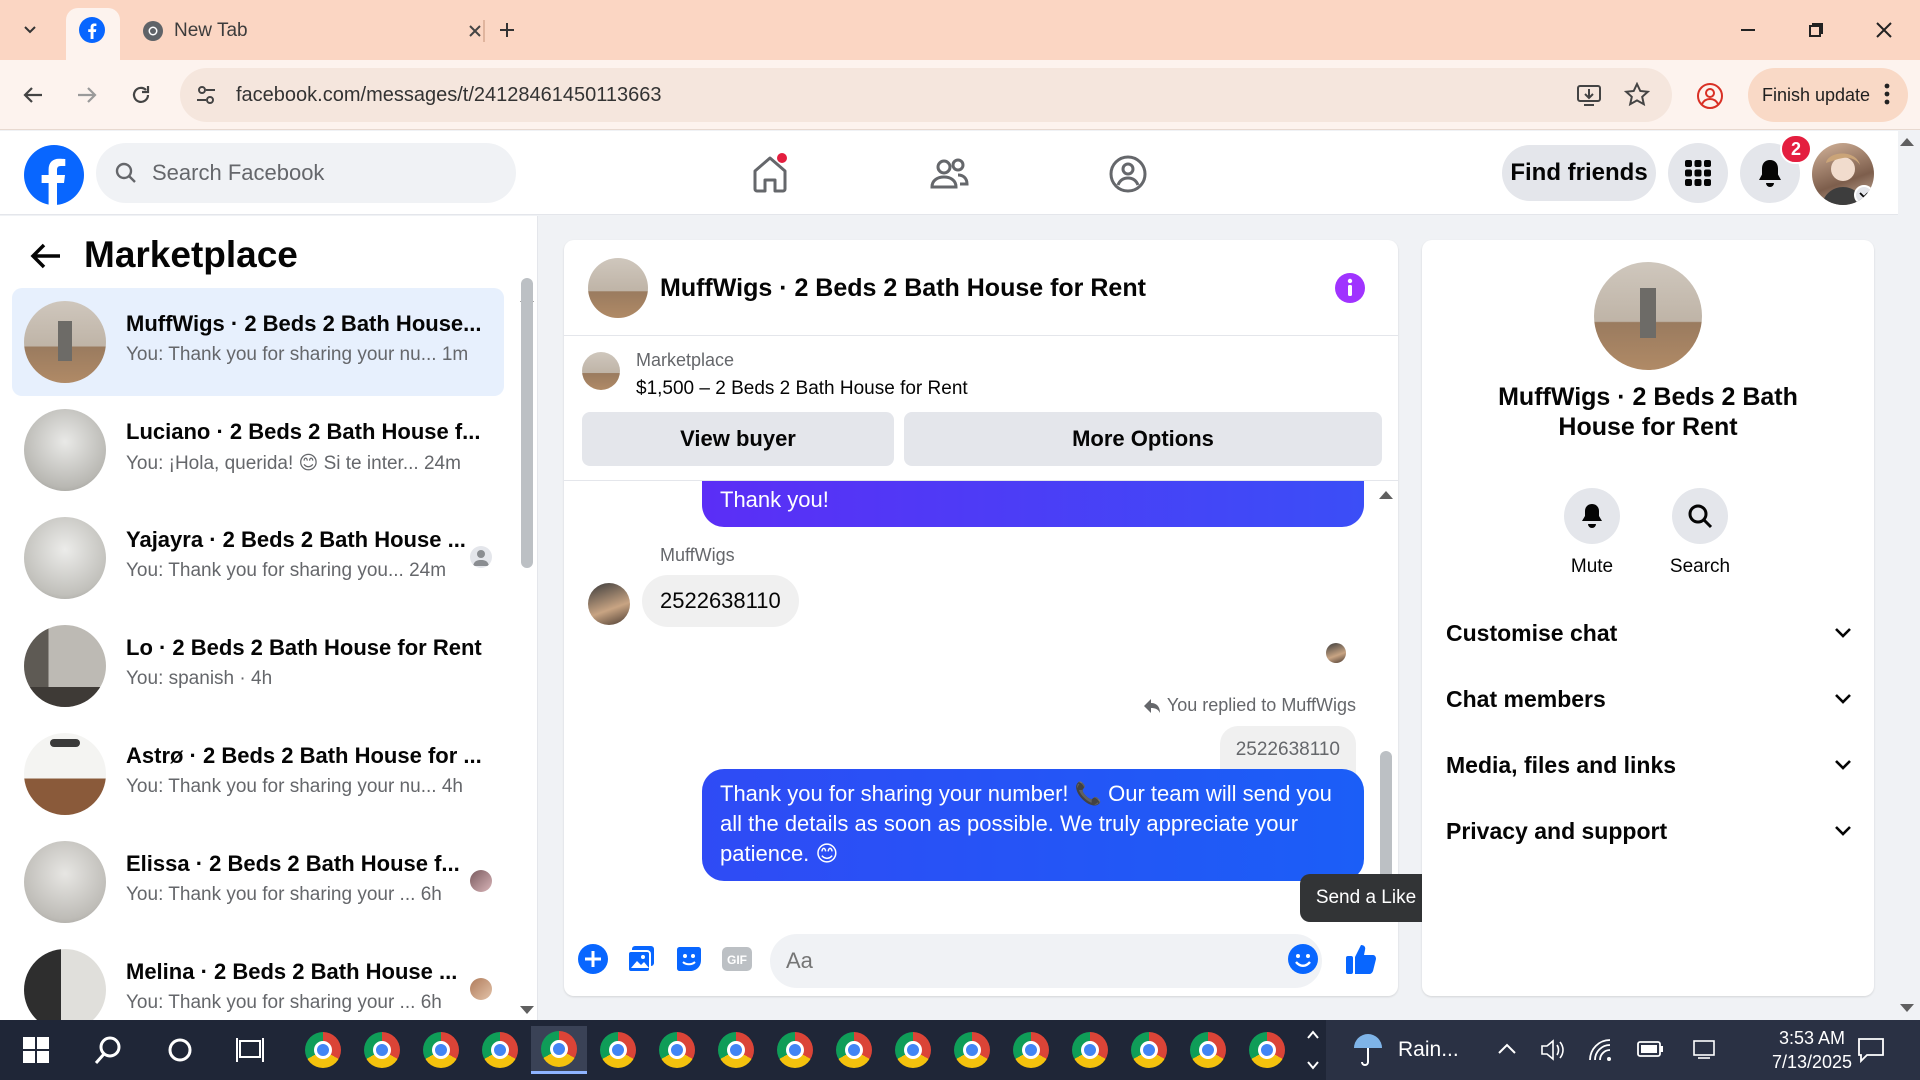 This screenshot has width=1920, height=1080. What do you see at coordinates (54, 175) in the screenshot?
I see `facebook-logo-icon` at bounding box center [54, 175].